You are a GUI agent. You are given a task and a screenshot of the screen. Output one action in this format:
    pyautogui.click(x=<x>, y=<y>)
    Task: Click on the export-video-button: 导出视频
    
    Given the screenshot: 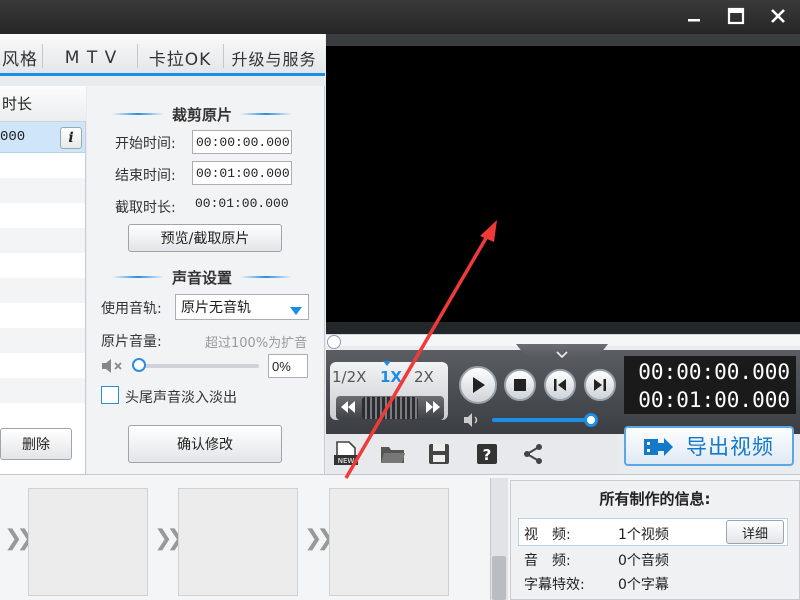 What is the action you would take?
    pyautogui.click(x=709, y=446)
    